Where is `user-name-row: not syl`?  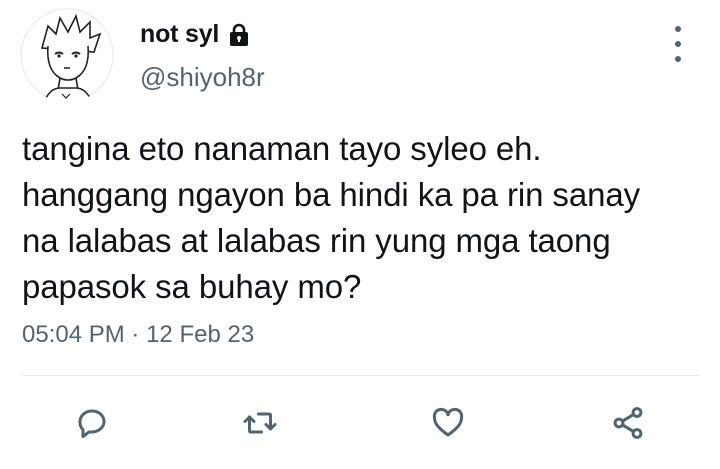 user-name-row: not syl is located at coordinates (196, 34).